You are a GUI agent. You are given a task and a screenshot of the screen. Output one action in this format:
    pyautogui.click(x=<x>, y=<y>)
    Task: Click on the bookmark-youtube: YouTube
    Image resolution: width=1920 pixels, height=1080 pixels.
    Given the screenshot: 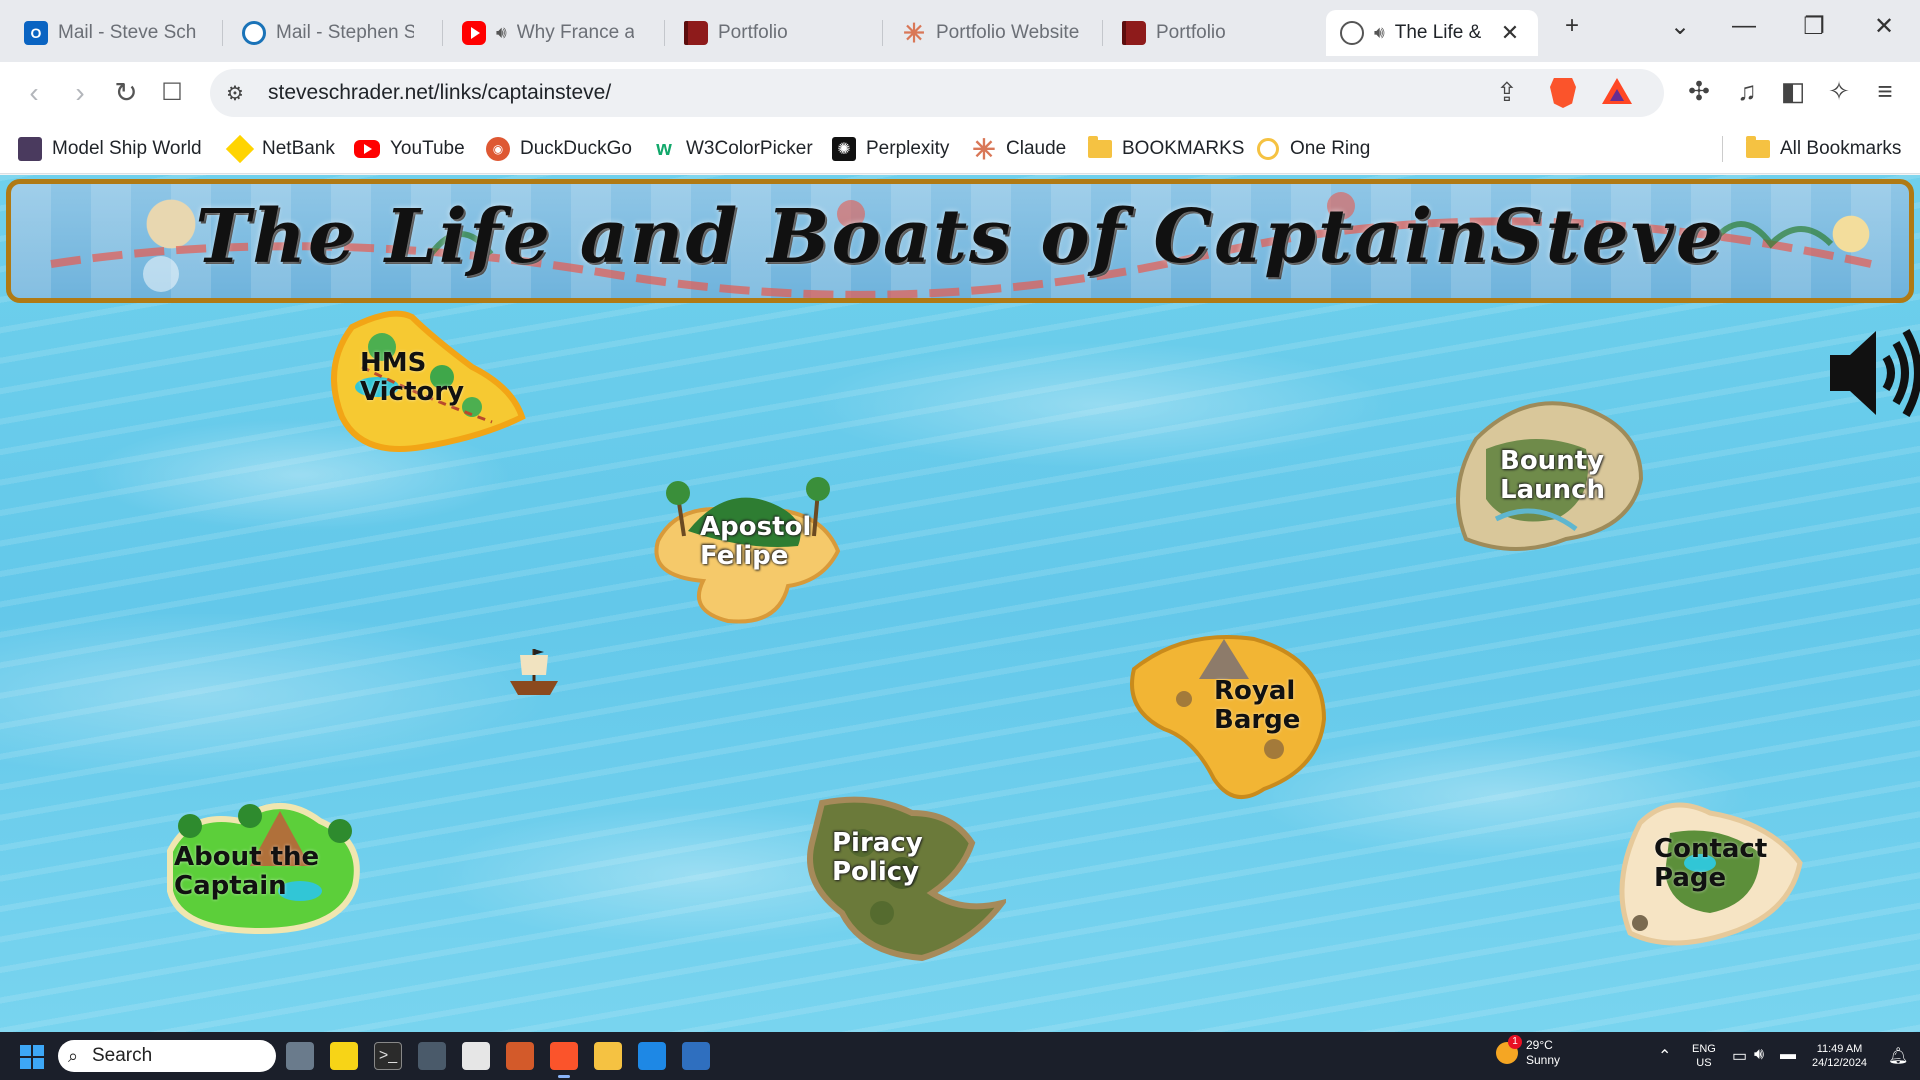 What is the action you would take?
    pyautogui.click(x=409, y=149)
    